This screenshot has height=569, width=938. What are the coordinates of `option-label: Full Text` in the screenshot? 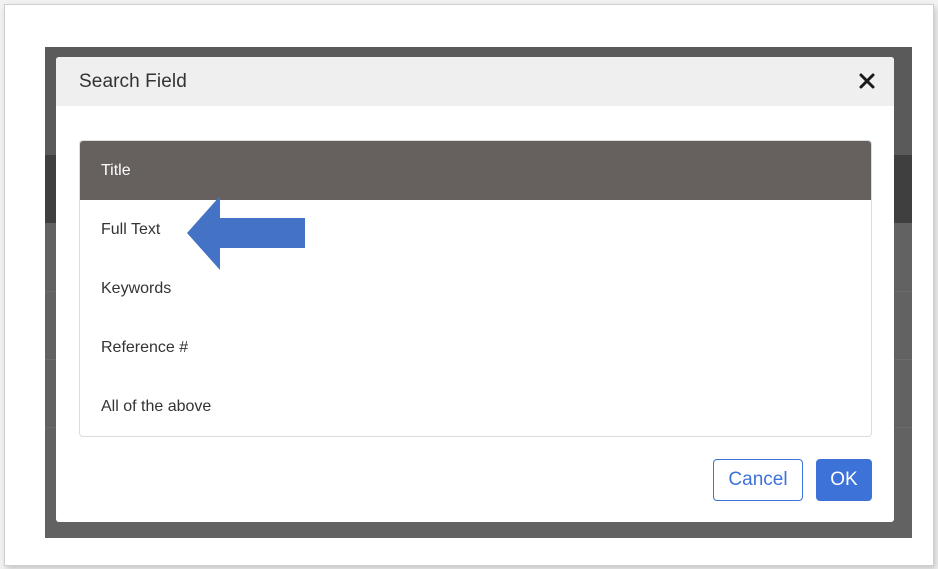 It's located at (131, 229).